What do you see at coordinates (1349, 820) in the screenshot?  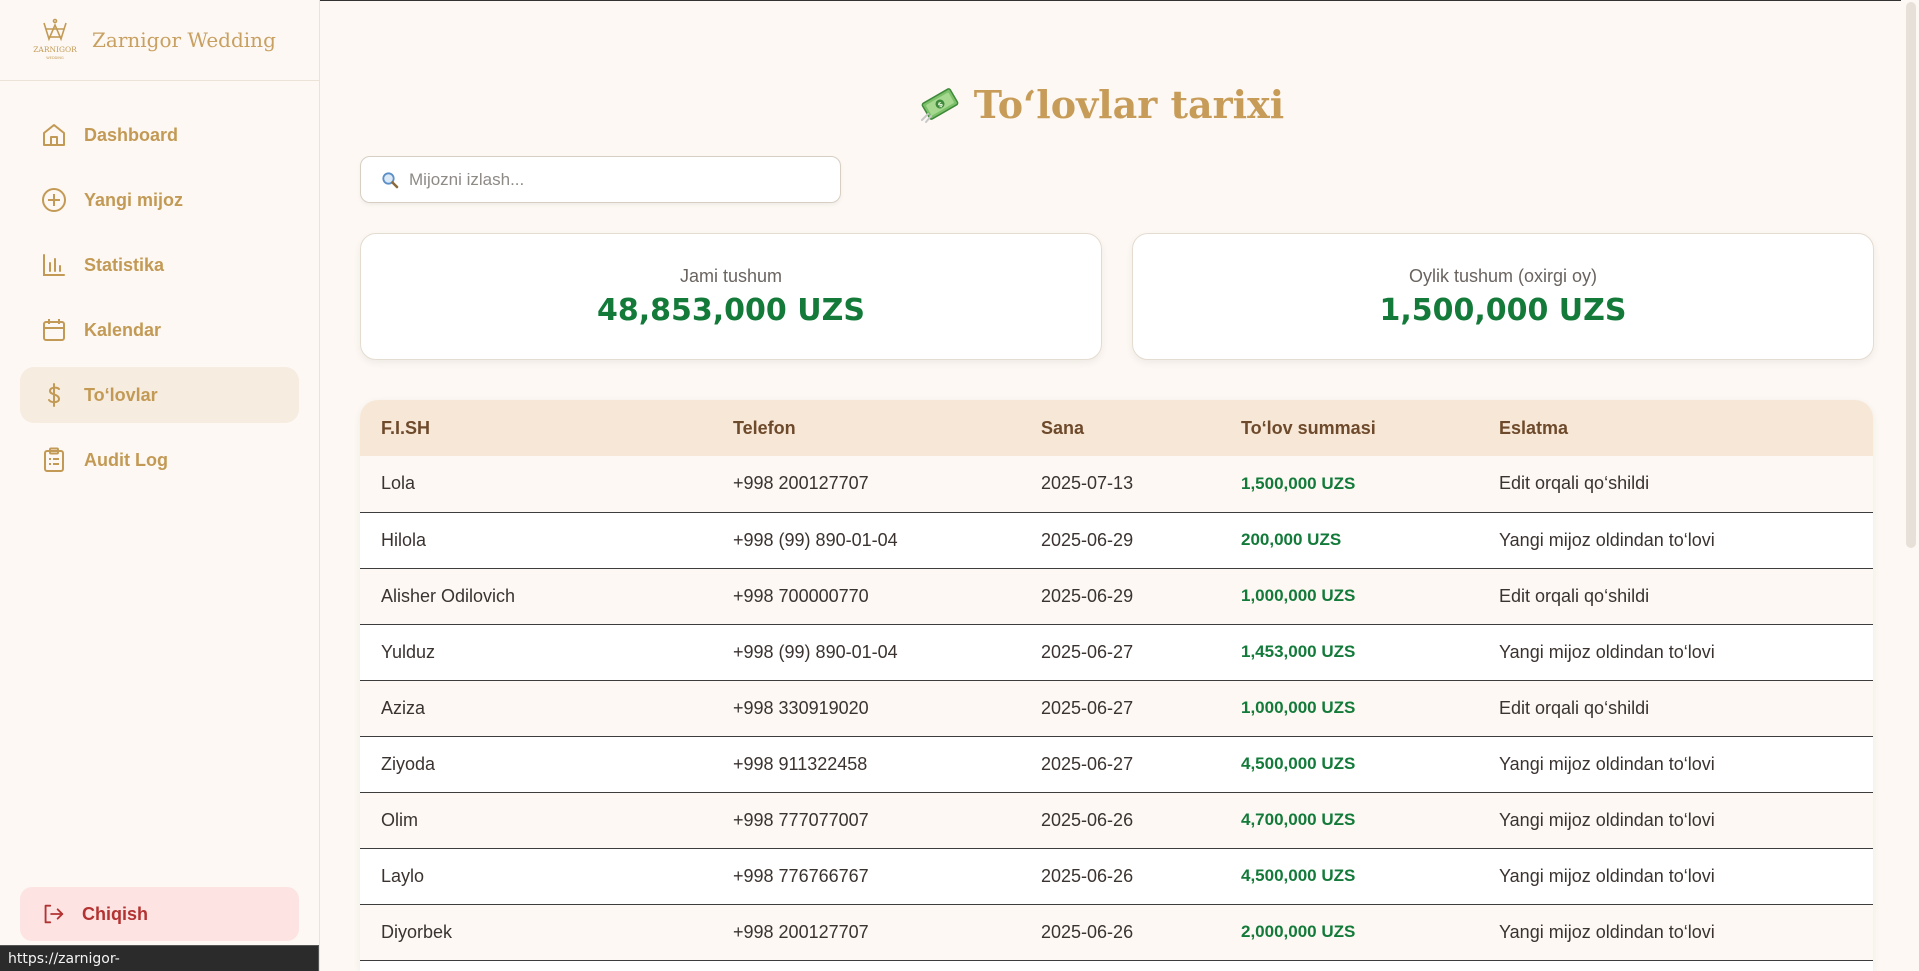 I see `cell-amount: 4,700,000 UZS` at bounding box center [1349, 820].